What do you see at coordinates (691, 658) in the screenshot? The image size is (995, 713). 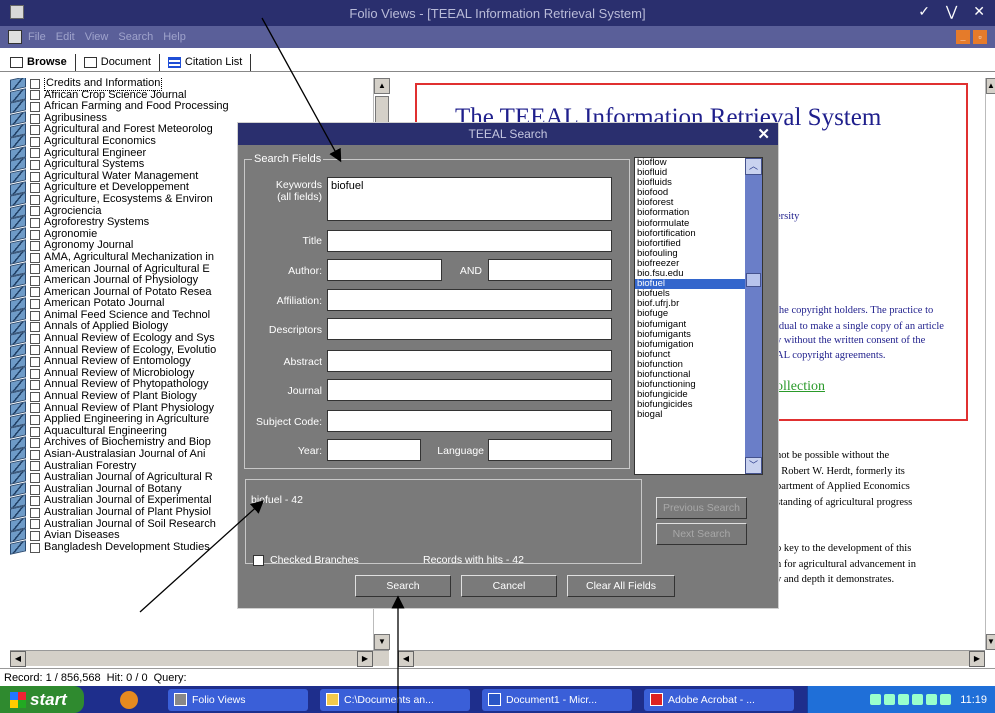 I see `document-hscrollbar: ◀ ▶` at bounding box center [691, 658].